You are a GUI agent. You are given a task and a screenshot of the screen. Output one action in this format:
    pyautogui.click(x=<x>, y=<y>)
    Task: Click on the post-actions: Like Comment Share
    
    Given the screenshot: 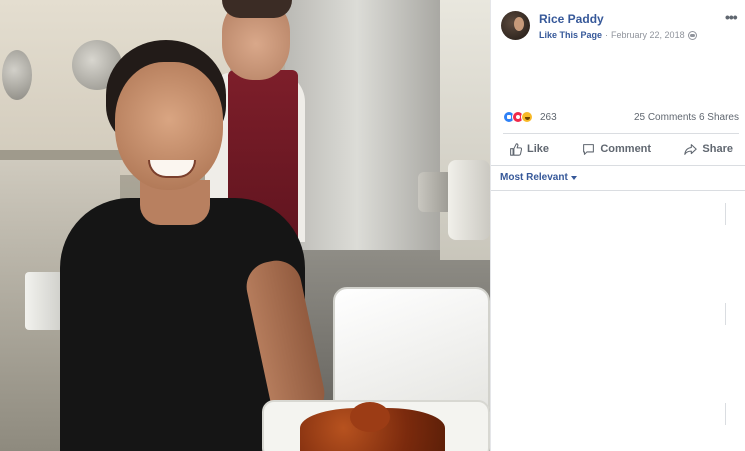 What is the action you would take?
    pyautogui.click(x=621, y=149)
    